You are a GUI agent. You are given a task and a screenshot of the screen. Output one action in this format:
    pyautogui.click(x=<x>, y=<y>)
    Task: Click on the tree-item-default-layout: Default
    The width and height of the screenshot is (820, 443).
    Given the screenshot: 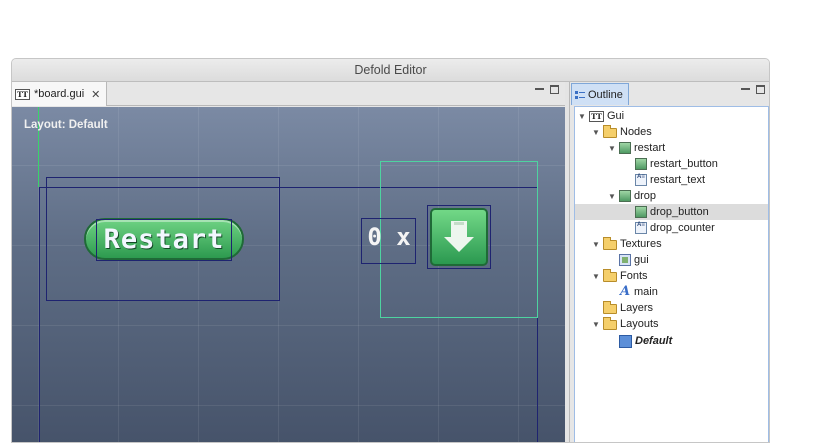 What is the action you would take?
    pyautogui.click(x=671, y=341)
    